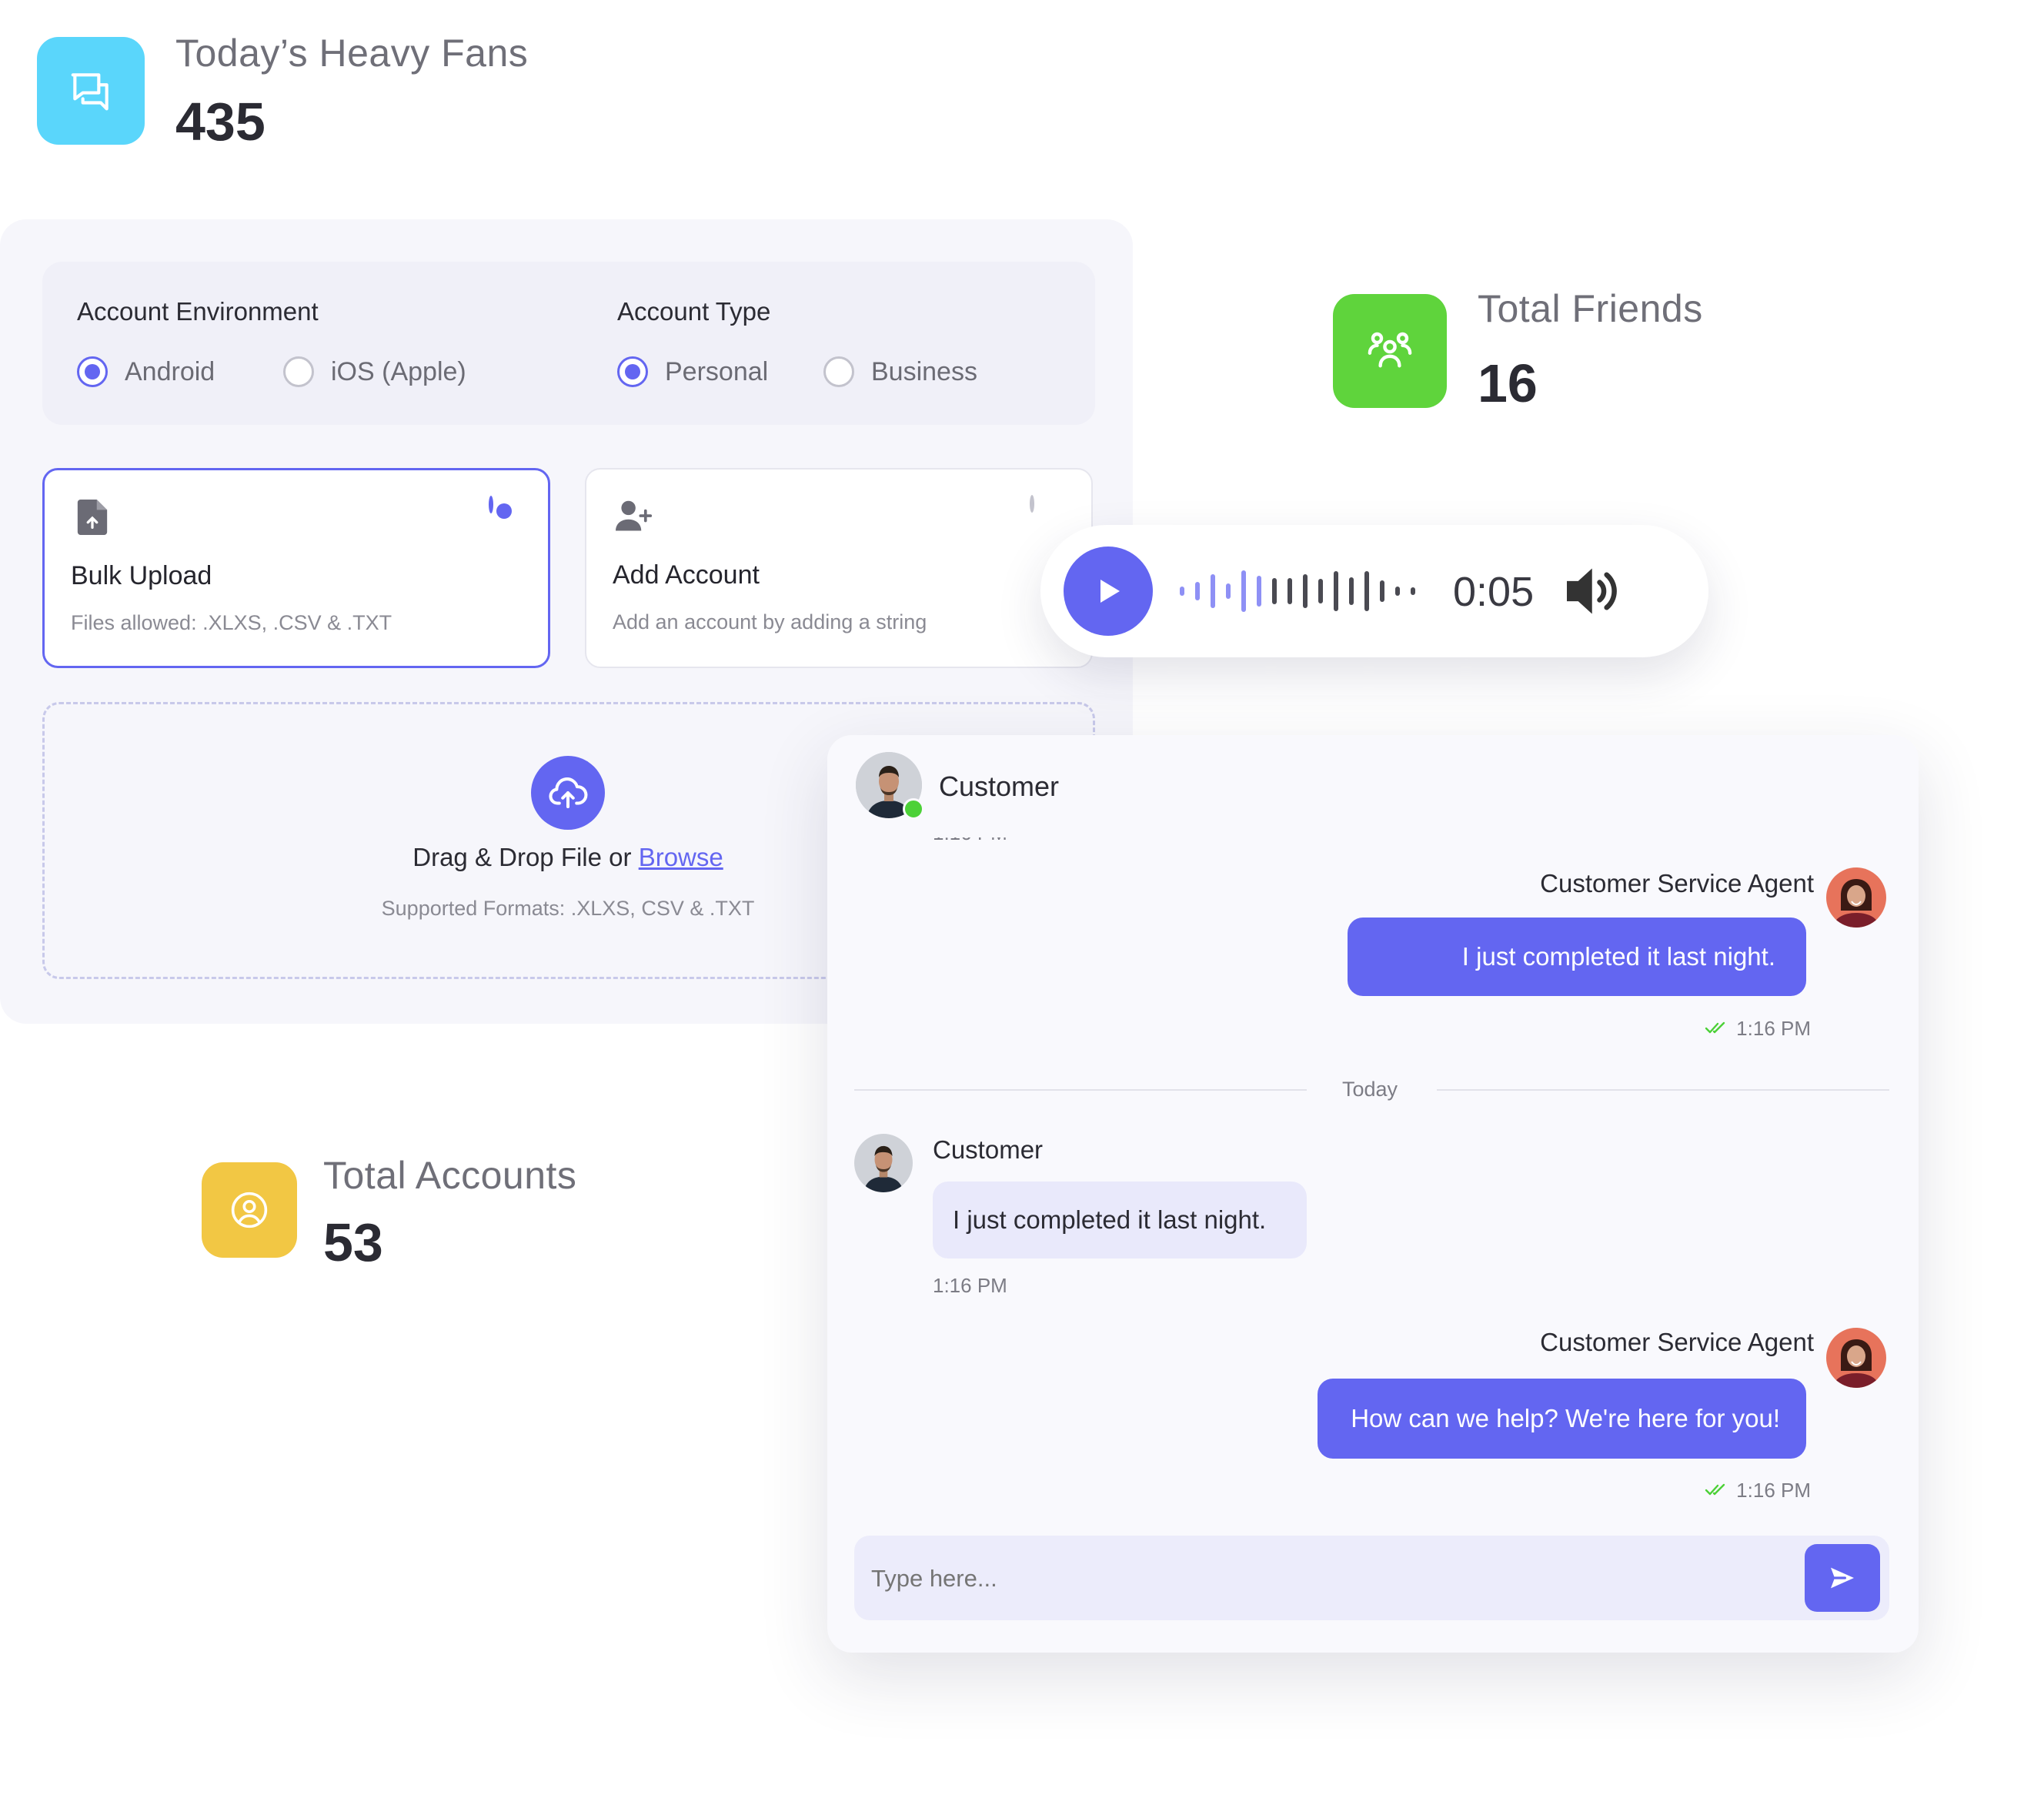 This screenshot has height=1795, width=2044. I want to click on dropzone-text: Drag & Drop File or Browse, so click(568, 857).